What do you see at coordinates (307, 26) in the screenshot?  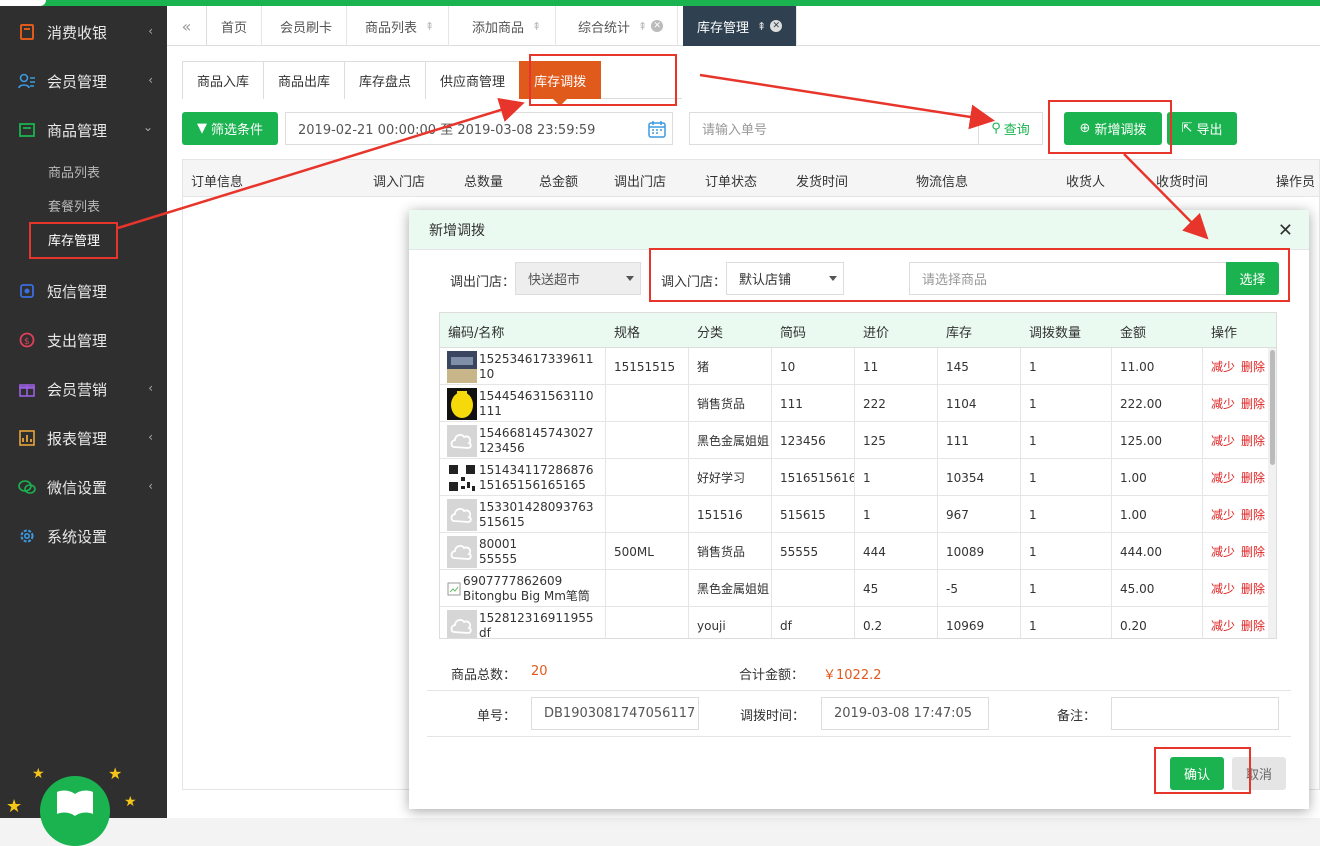 I see `tab-member-card: 会员刷卡` at bounding box center [307, 26].